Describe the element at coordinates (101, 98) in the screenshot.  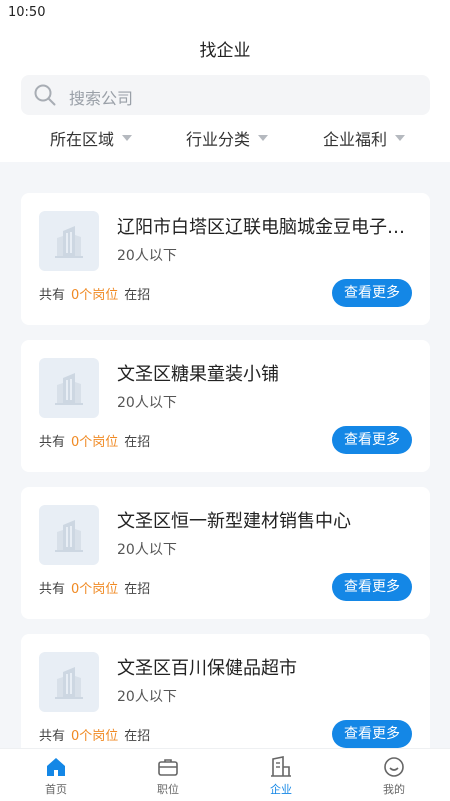
I see `search-placeholder: 搜索公司` at that location.